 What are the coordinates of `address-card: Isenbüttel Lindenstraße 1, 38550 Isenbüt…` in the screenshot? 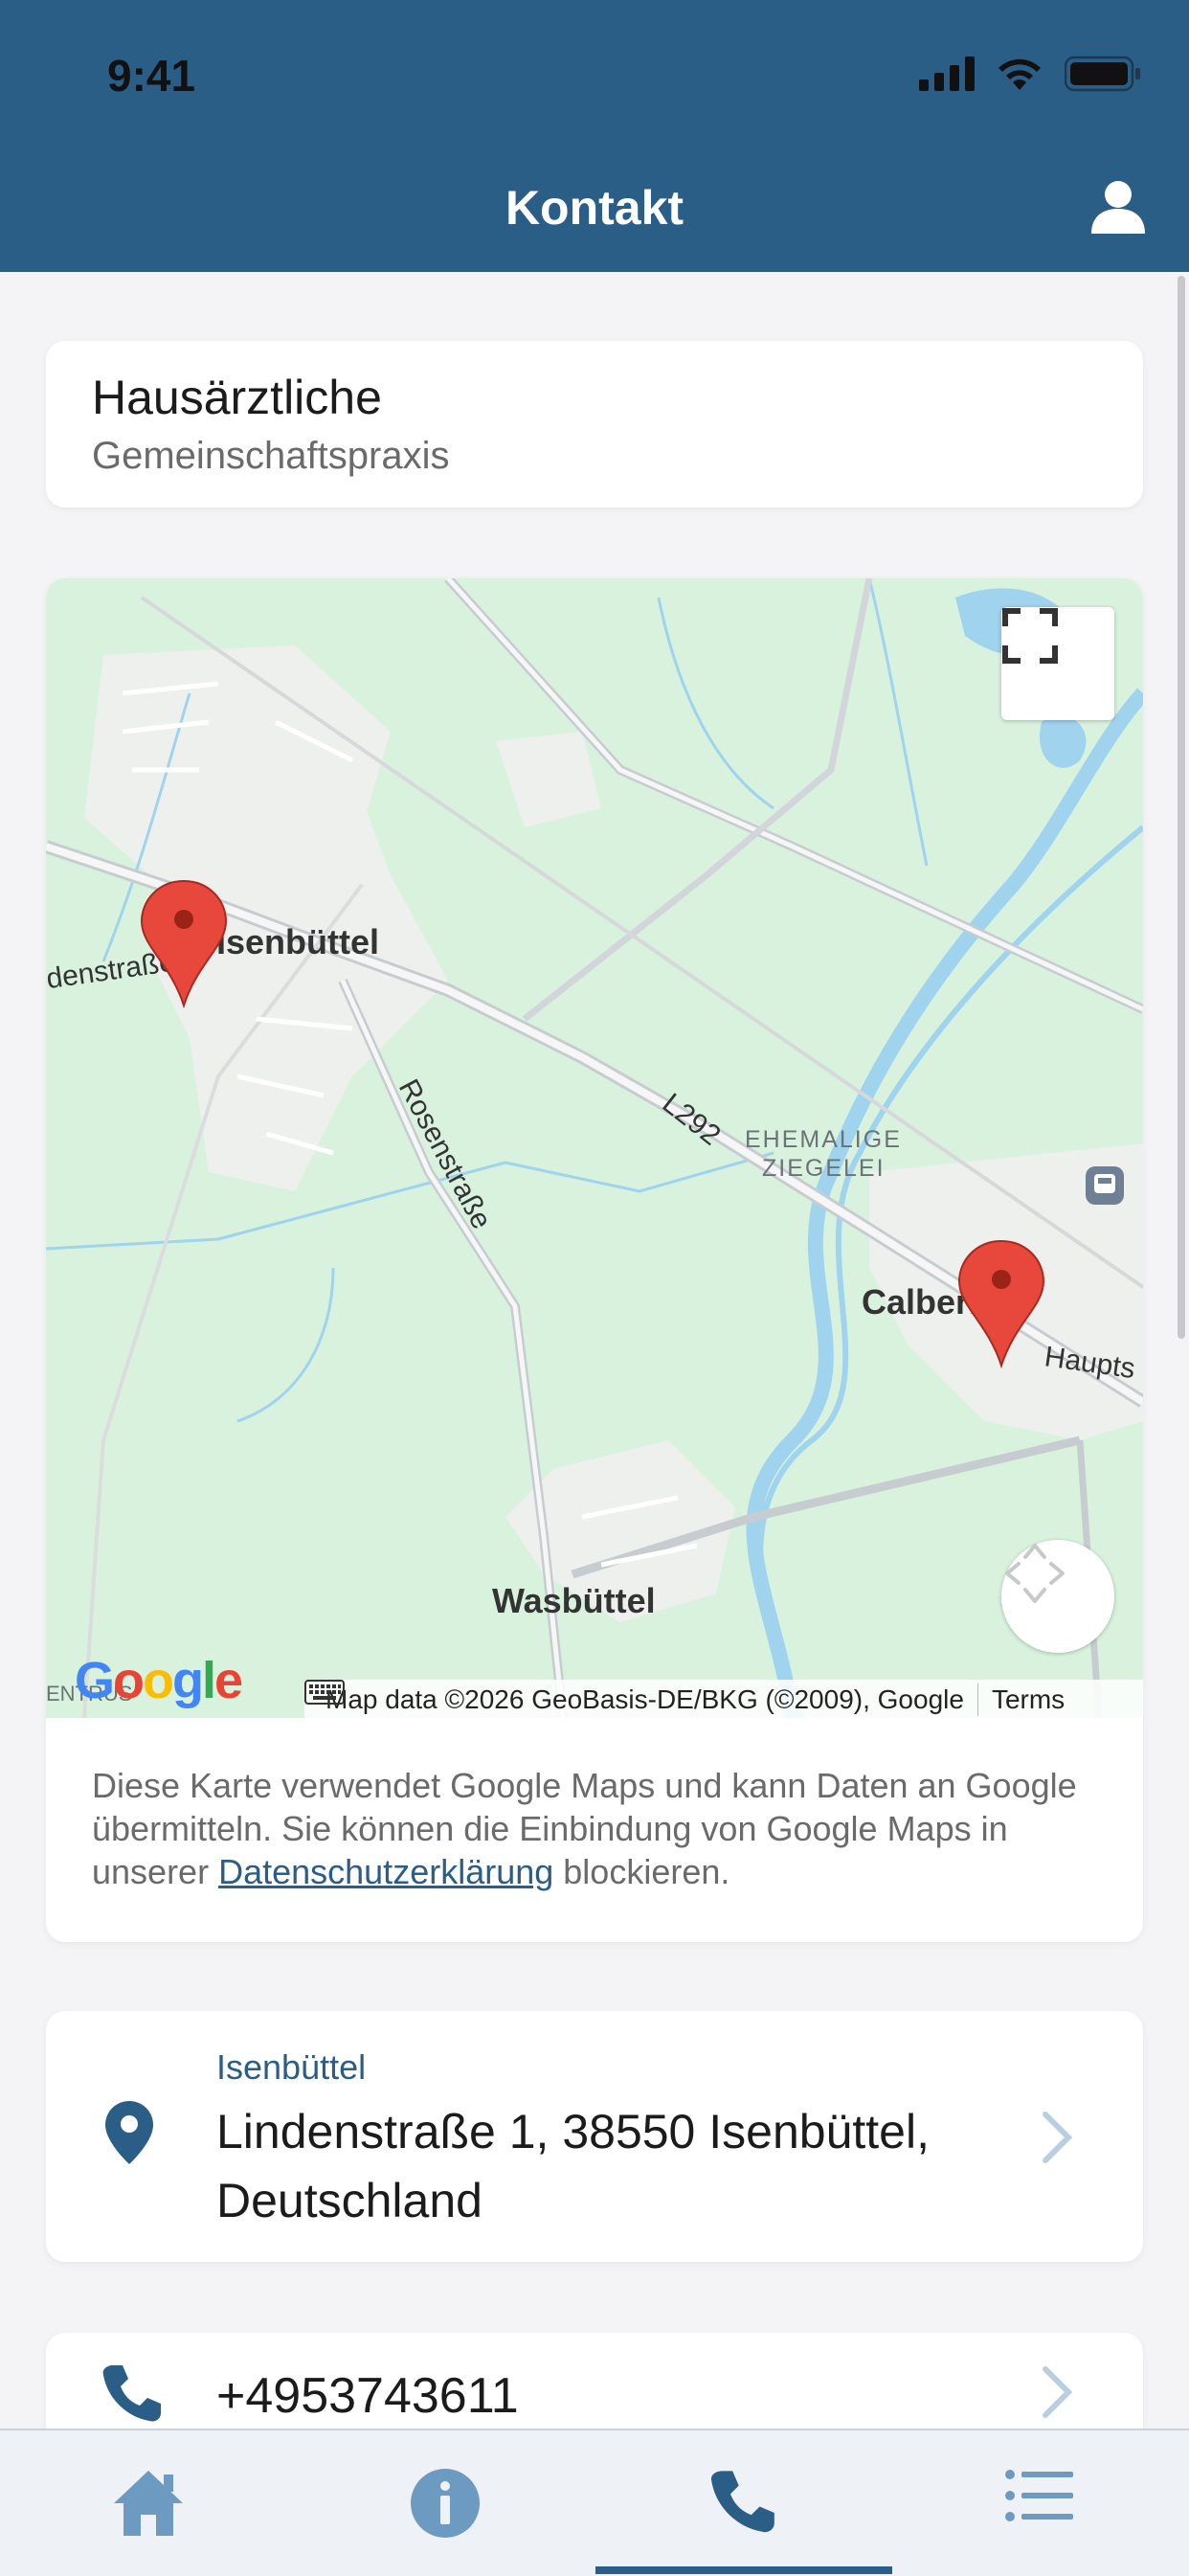 It's located at (594, 2136).